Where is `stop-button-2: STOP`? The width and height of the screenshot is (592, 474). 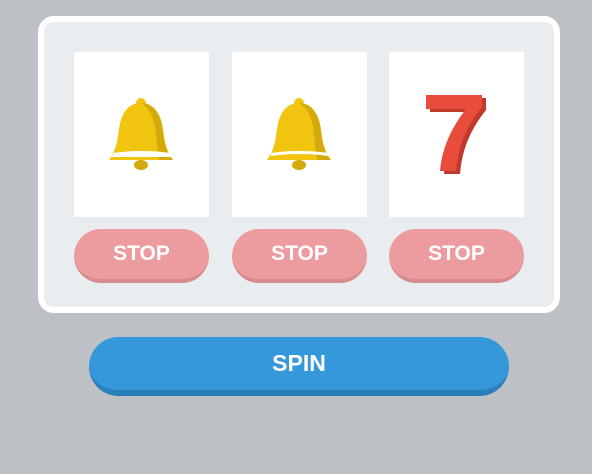 stop-button-2: STOP is located at coordinates (299, 256).